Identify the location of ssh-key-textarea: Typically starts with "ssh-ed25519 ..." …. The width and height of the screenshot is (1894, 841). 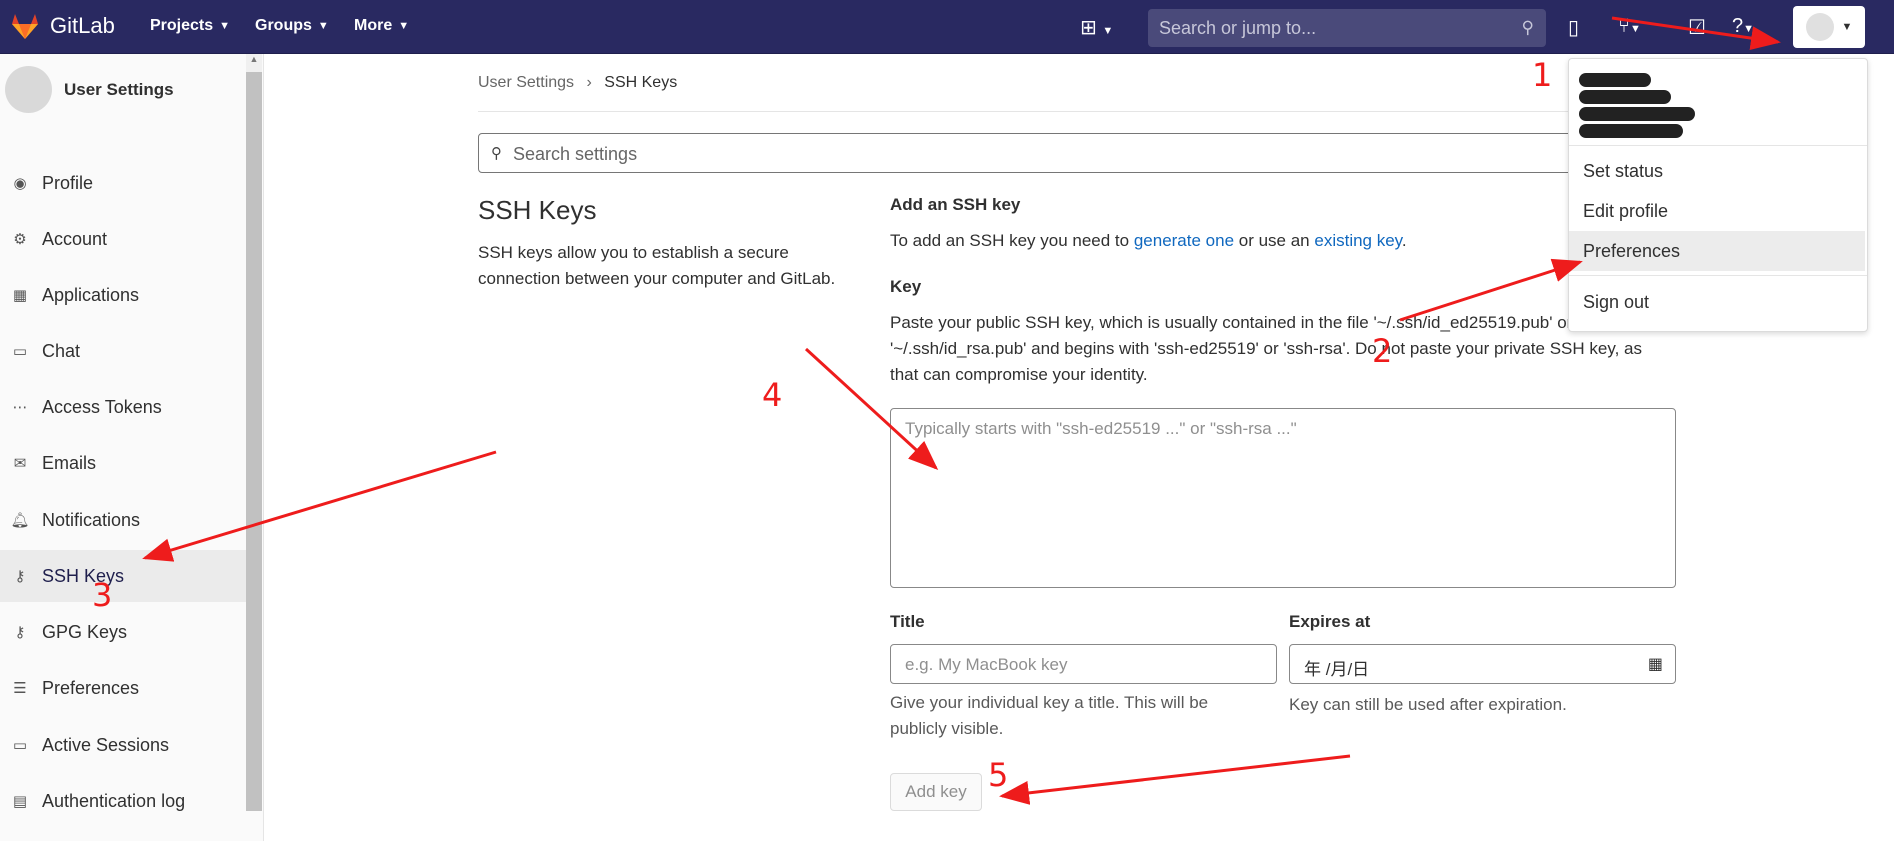
(1283, 498).